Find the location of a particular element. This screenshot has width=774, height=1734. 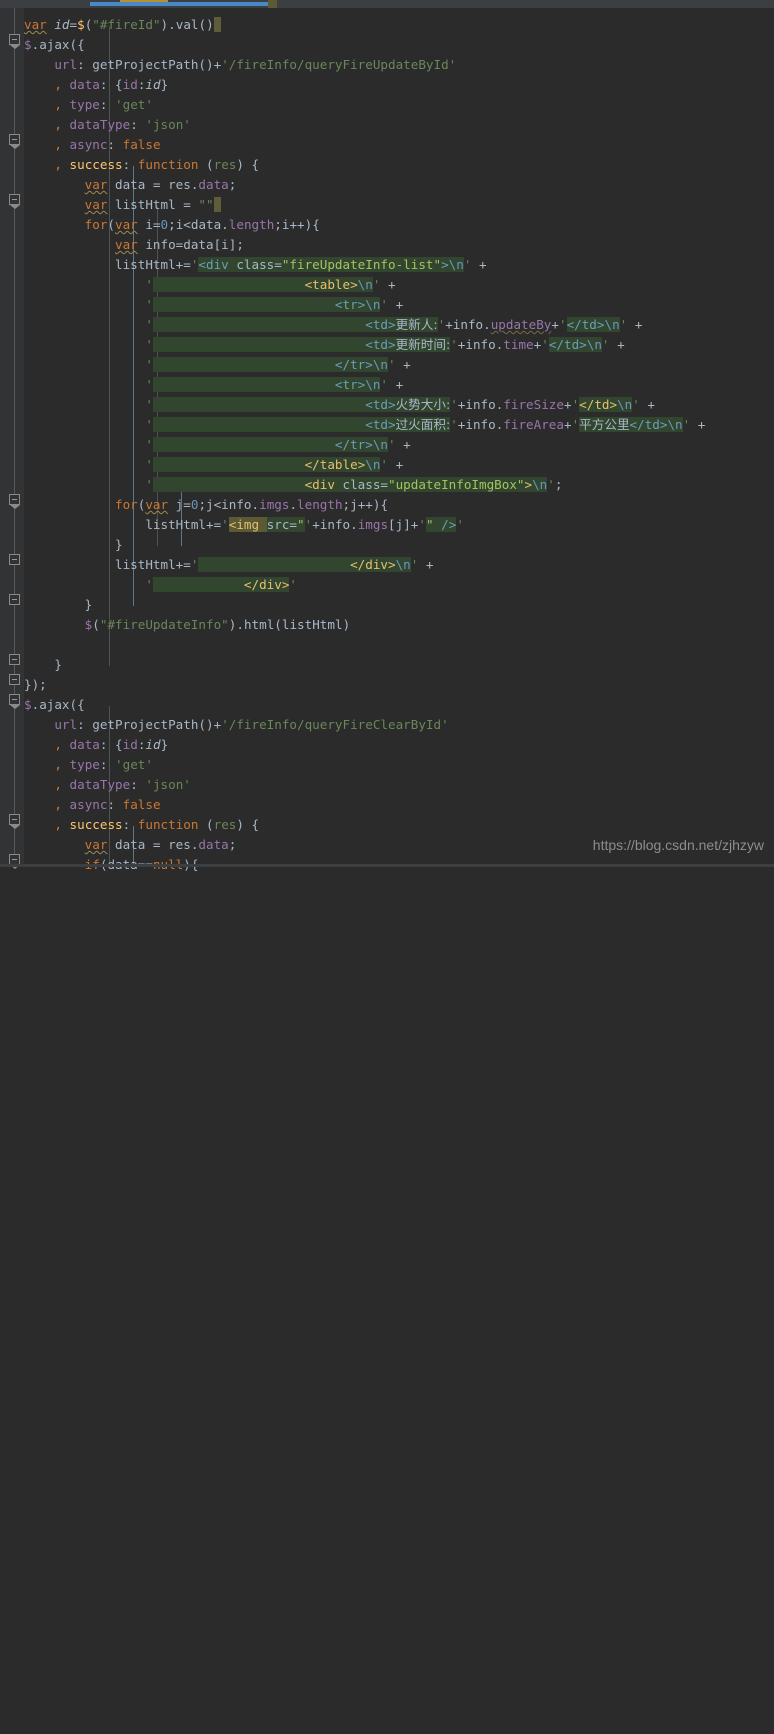

code-line: for(var i=0;i<data.length;i++){ is located at coordinates (172, 225).